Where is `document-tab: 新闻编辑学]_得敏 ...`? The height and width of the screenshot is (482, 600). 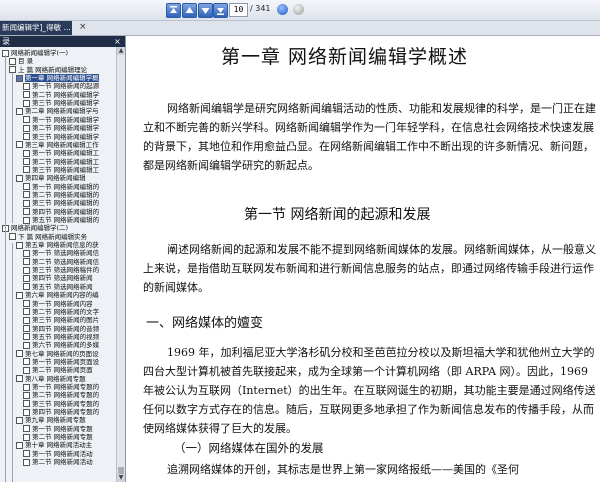 document-tab: 新闻编辑学]_得敏 ... is located at coordinates (36, 28).